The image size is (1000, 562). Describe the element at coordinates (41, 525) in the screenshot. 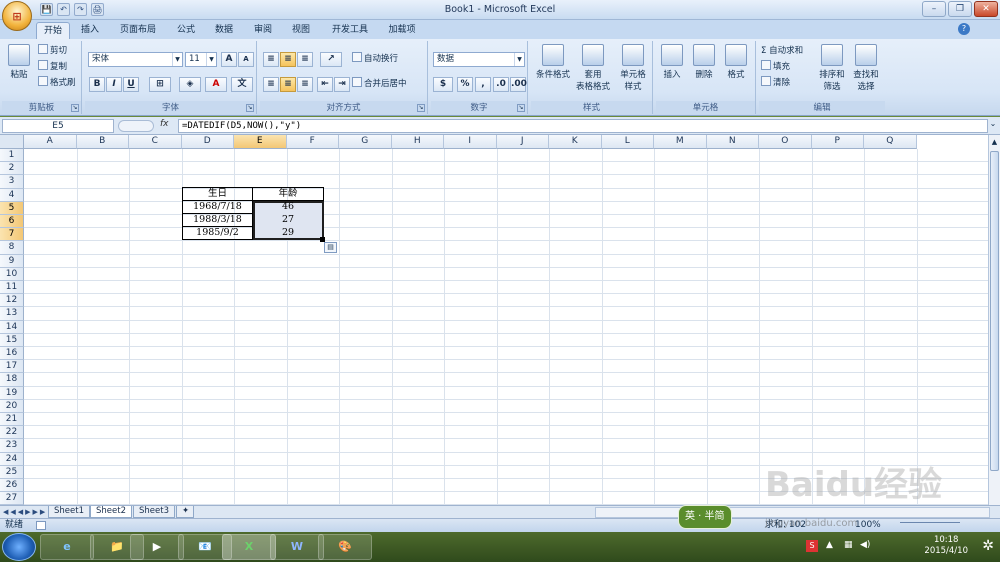

I see `macro-record-icon` at that location.